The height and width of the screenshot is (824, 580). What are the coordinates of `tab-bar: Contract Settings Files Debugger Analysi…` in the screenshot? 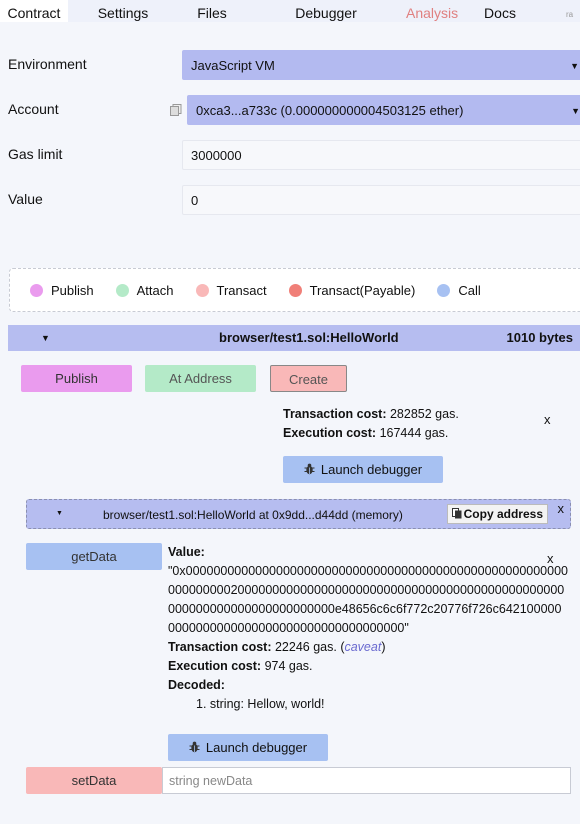 It's located at (290, 11).